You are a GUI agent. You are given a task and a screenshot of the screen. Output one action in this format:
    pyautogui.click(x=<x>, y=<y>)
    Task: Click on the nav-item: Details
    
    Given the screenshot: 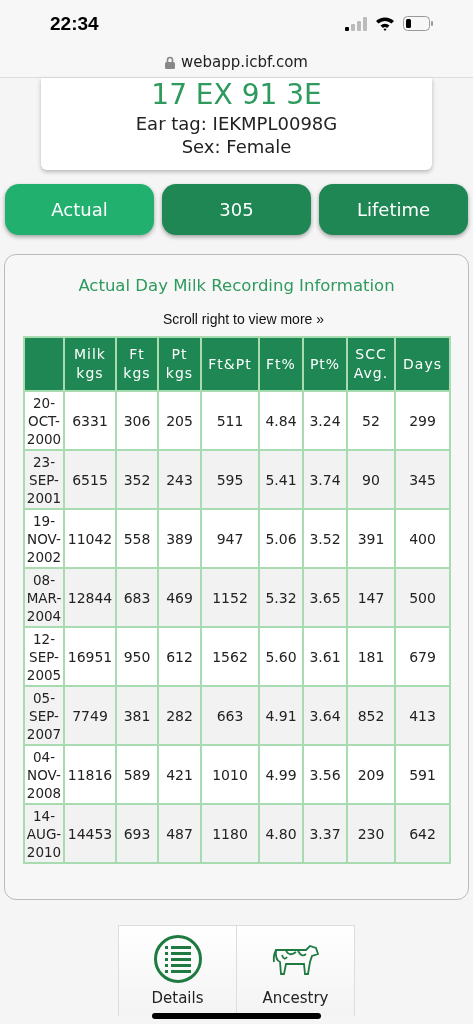 What is the action you would take?
    pyautogui.click(x=177, y=971)
    